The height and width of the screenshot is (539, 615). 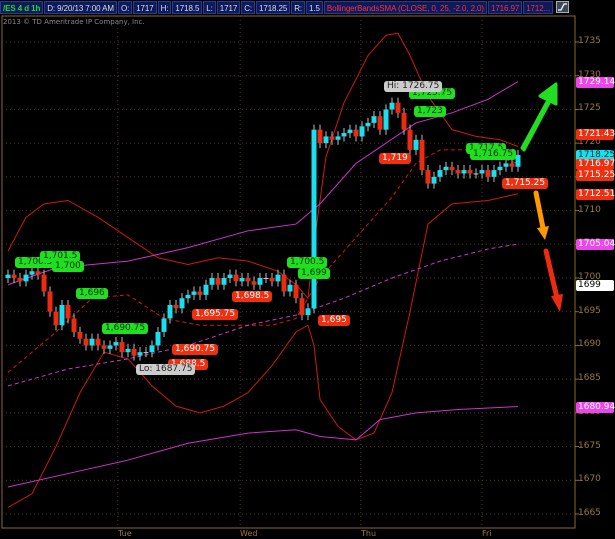 I want to click on callout-green: 1,723, so click(x=430, y=111).